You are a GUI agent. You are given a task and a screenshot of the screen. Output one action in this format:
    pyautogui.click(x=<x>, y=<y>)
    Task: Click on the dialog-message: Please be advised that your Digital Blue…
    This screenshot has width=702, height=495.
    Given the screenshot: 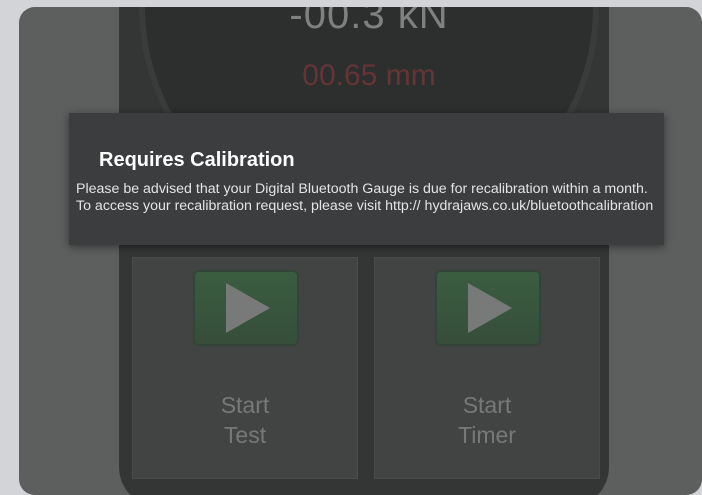 What is the action you would take?
    pyautogui.click(x=365, y=197)
    